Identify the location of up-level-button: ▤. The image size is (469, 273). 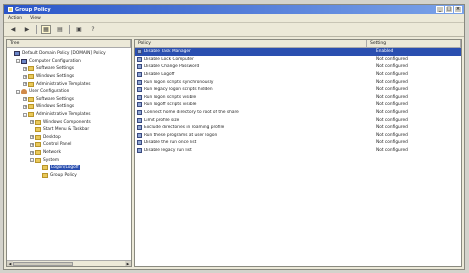
(60, 29).